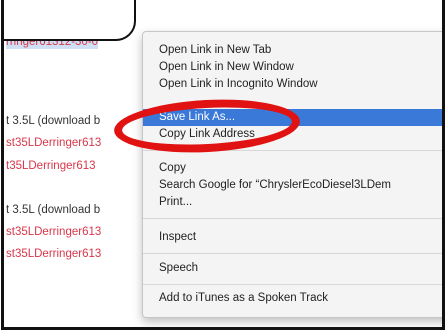  Describe the element at coordinates (292, 50) in the screenshot. I see `menu-open-new-tab: Open Link in New Tab` at that location.